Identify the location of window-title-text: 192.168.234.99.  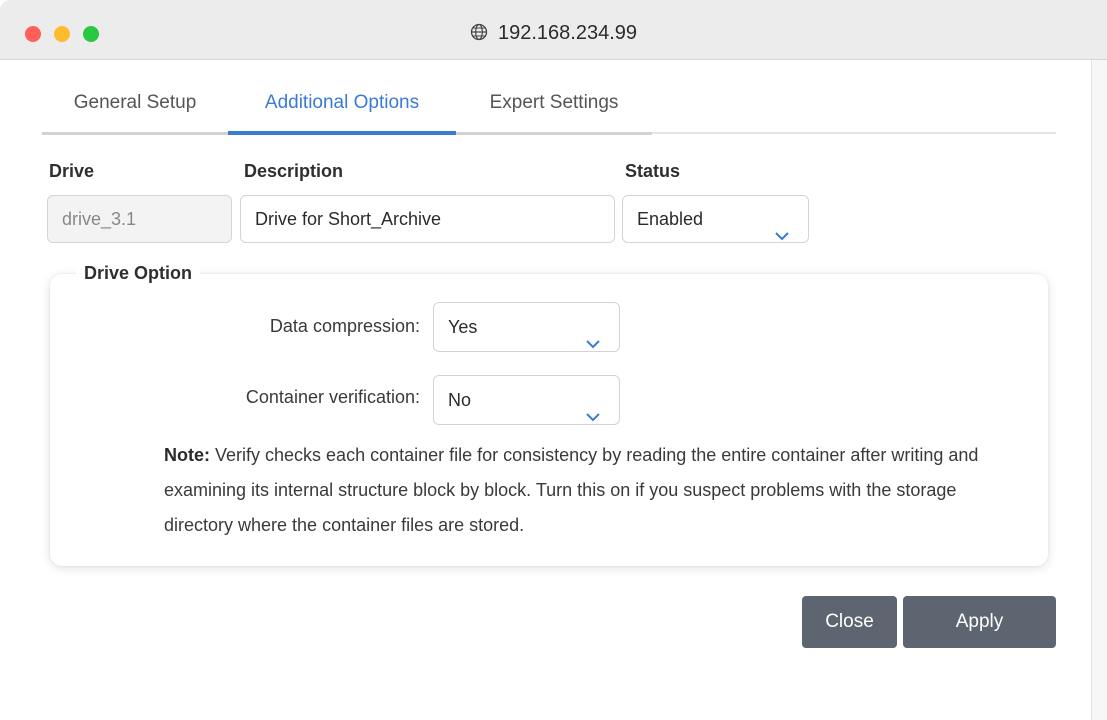
(567, 33).